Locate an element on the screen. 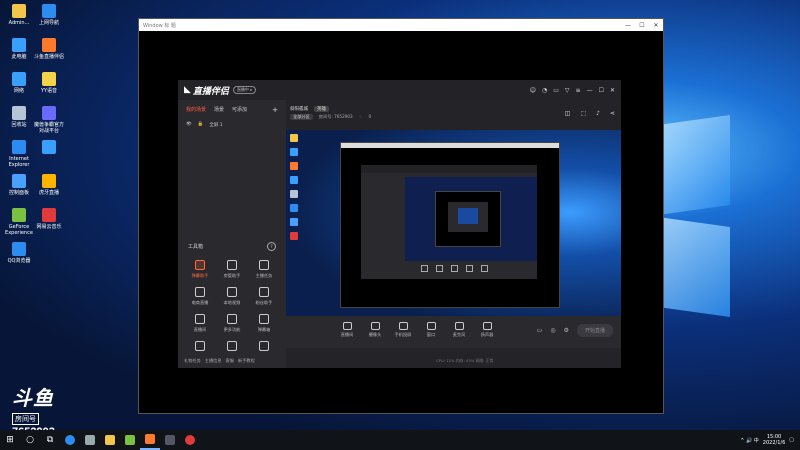 The image size is (800, 450). tool-item: 本地视频 is located at coordinates (232, 296).